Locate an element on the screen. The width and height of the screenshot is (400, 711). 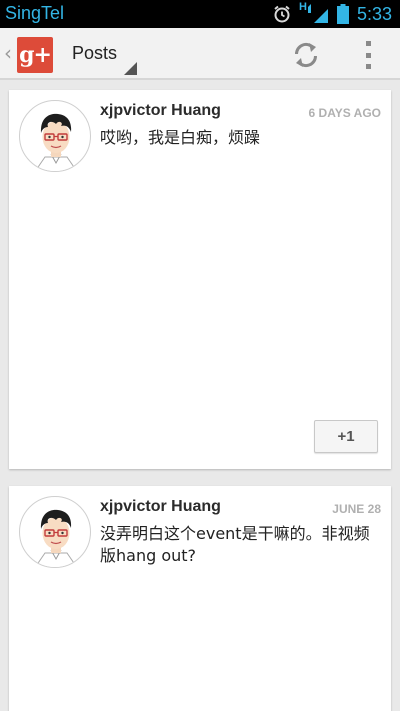
clock: 5:33 is located at coordinates (374, 13).